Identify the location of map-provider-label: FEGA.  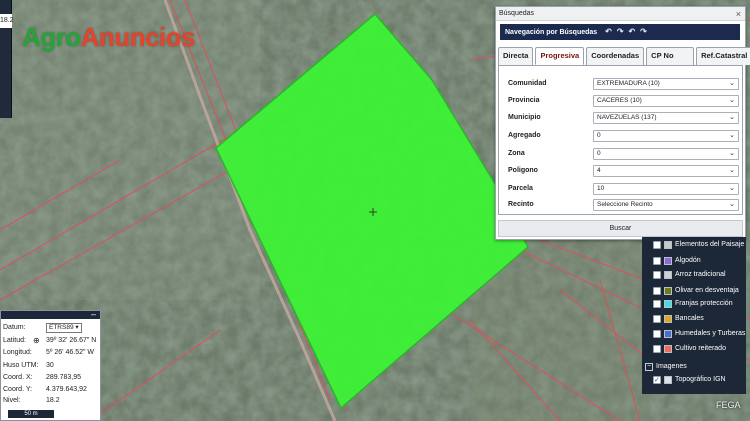
(728, 405).